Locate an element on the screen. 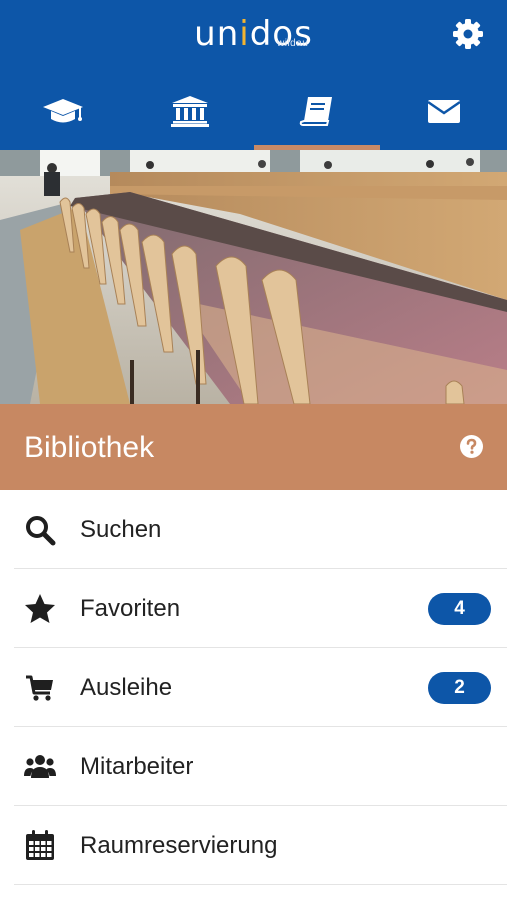 The image size is (507, 900). page-title: Bibliothek is located at coordinates (89, 447).